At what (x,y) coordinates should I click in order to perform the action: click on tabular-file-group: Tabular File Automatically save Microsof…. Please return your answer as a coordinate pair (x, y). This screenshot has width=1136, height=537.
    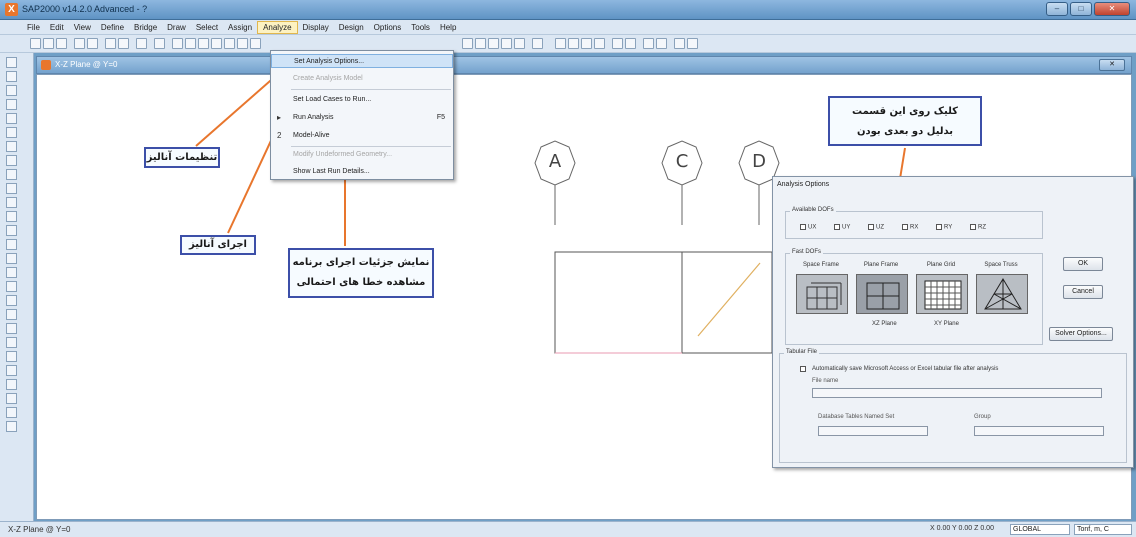
    Looking at the image, I should click on (953, 406).